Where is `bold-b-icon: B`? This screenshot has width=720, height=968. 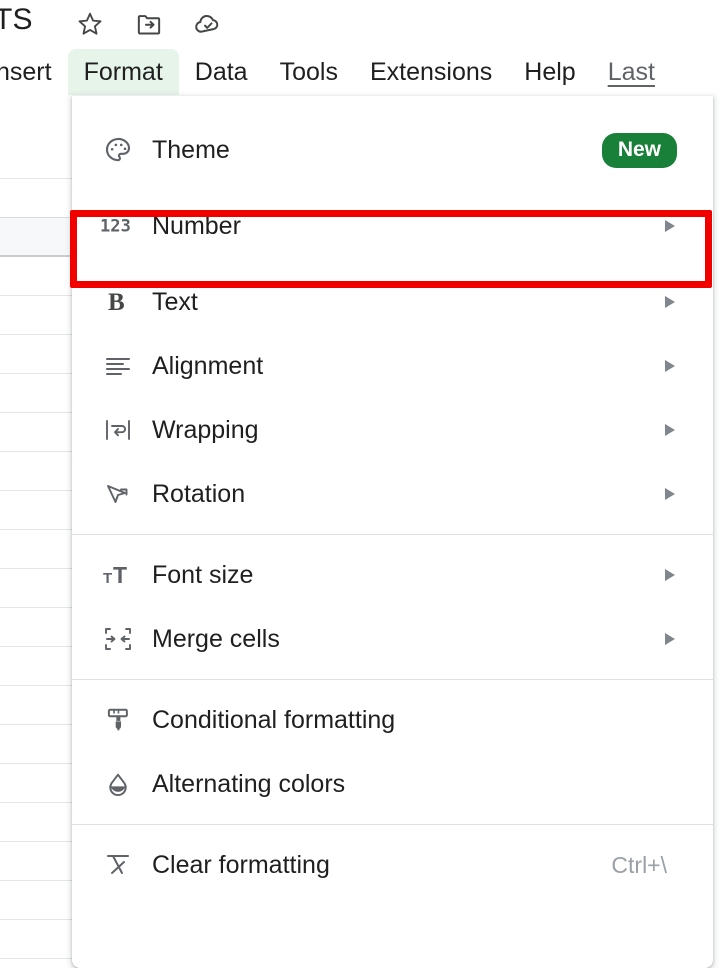 bold-b-icon: B is located at coordinates (118, 302).